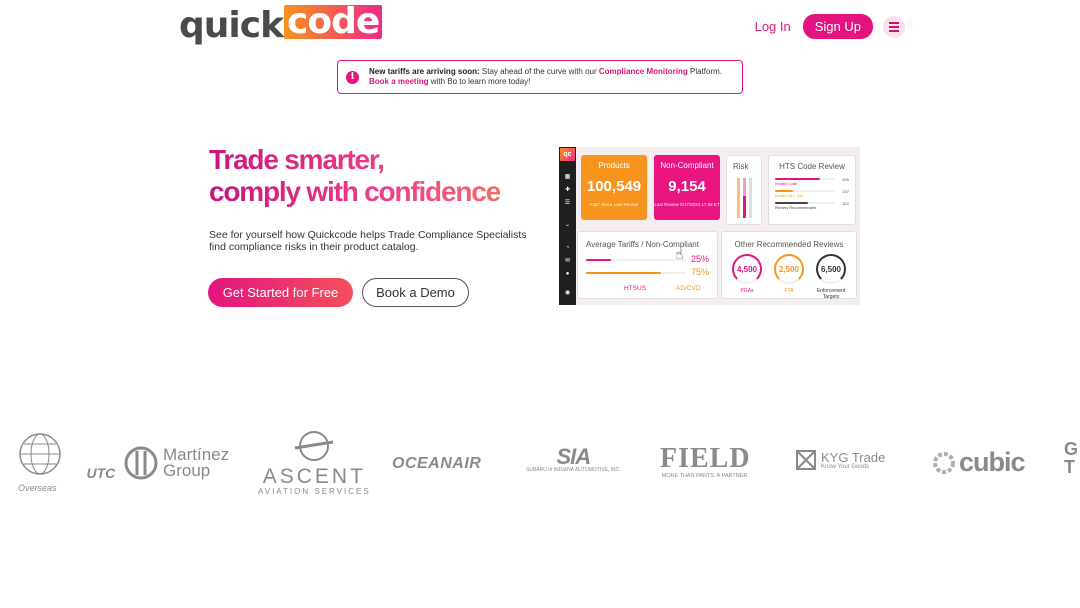 Image resolution: width=1080 pixels, height=608 pixels. Describe the element at coordinates (567, 248) in the screenshot. I see `bell-icon: ◔` at that location.